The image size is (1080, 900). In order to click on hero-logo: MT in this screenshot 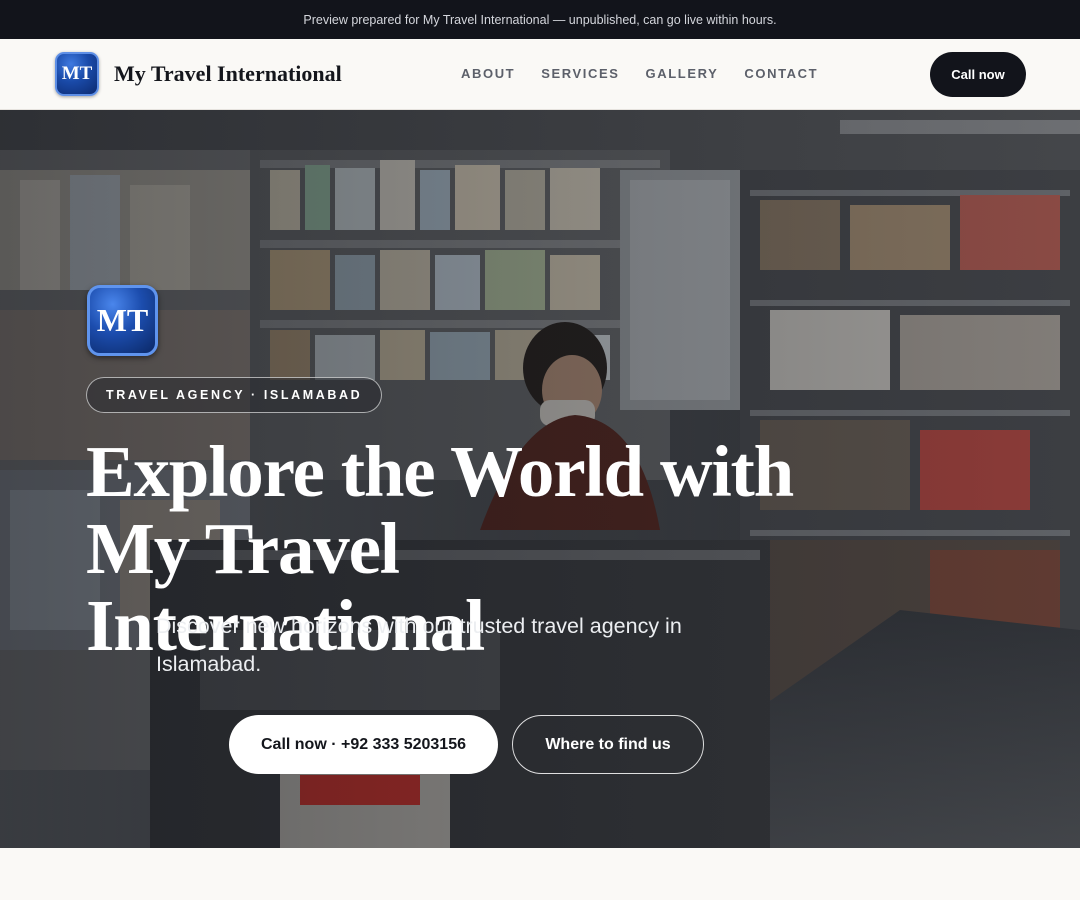, I will do `click(122, 320)`.